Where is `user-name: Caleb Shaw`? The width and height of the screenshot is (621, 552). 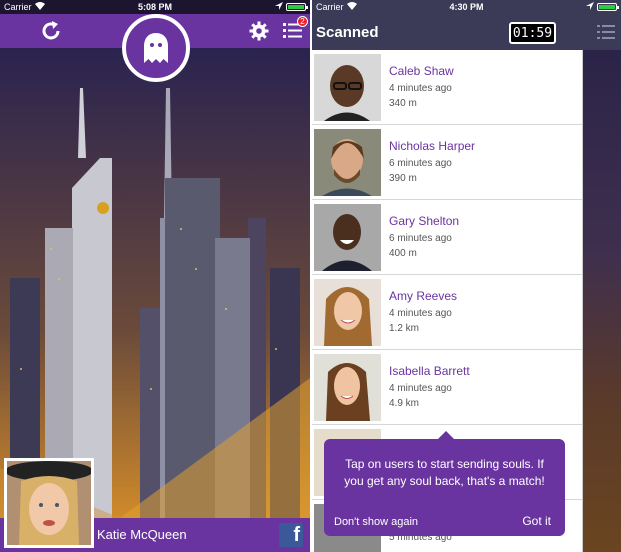 user-name: Caleb Shaw is located at coordinates (421, 70).